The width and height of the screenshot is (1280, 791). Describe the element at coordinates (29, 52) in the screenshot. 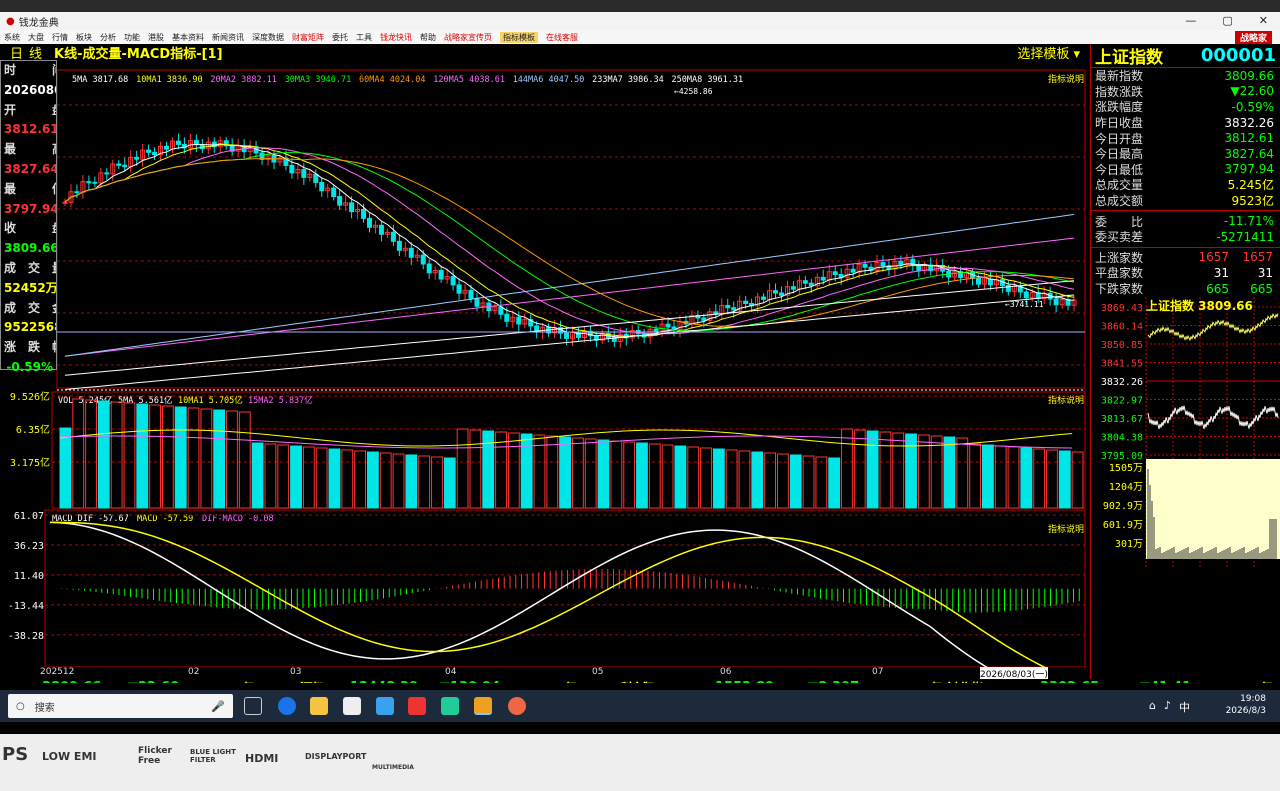

I see `period-selector: 日线` at that location.